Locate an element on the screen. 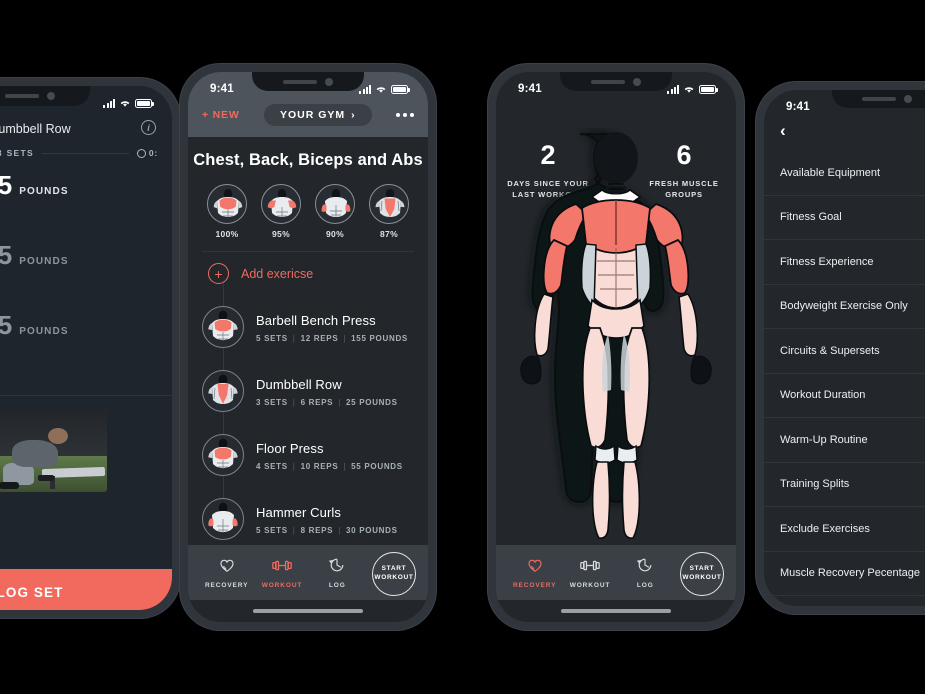  exercise-title-bar: Dumbbell Row i is located at coordinates (86, 132).